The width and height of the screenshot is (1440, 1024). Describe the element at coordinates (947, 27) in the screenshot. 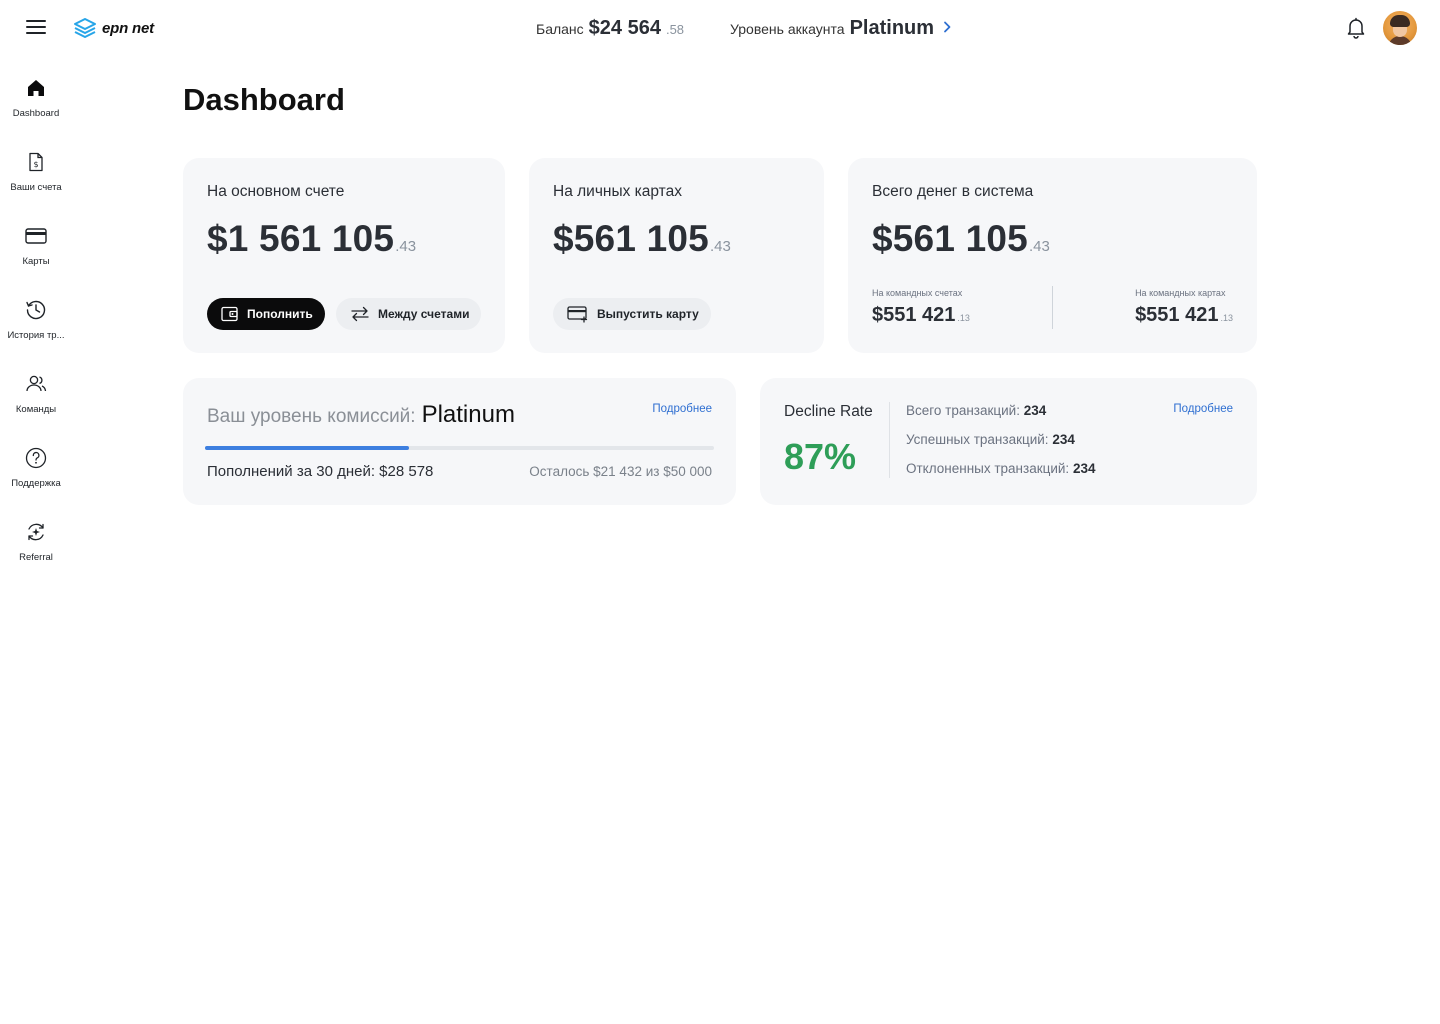

I see `chevron-right-icon` at that location.